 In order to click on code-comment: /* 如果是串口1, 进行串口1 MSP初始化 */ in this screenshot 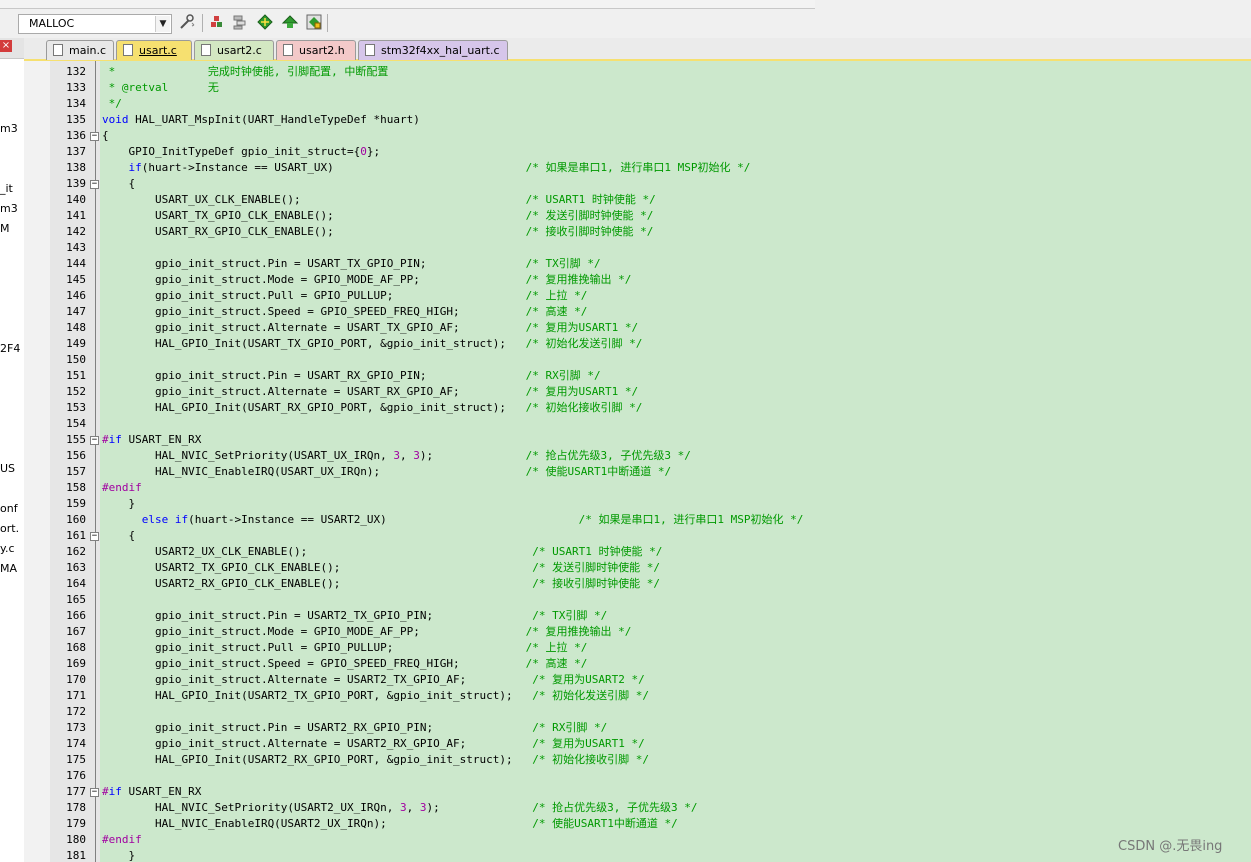, I will do `click(638, 167)`.